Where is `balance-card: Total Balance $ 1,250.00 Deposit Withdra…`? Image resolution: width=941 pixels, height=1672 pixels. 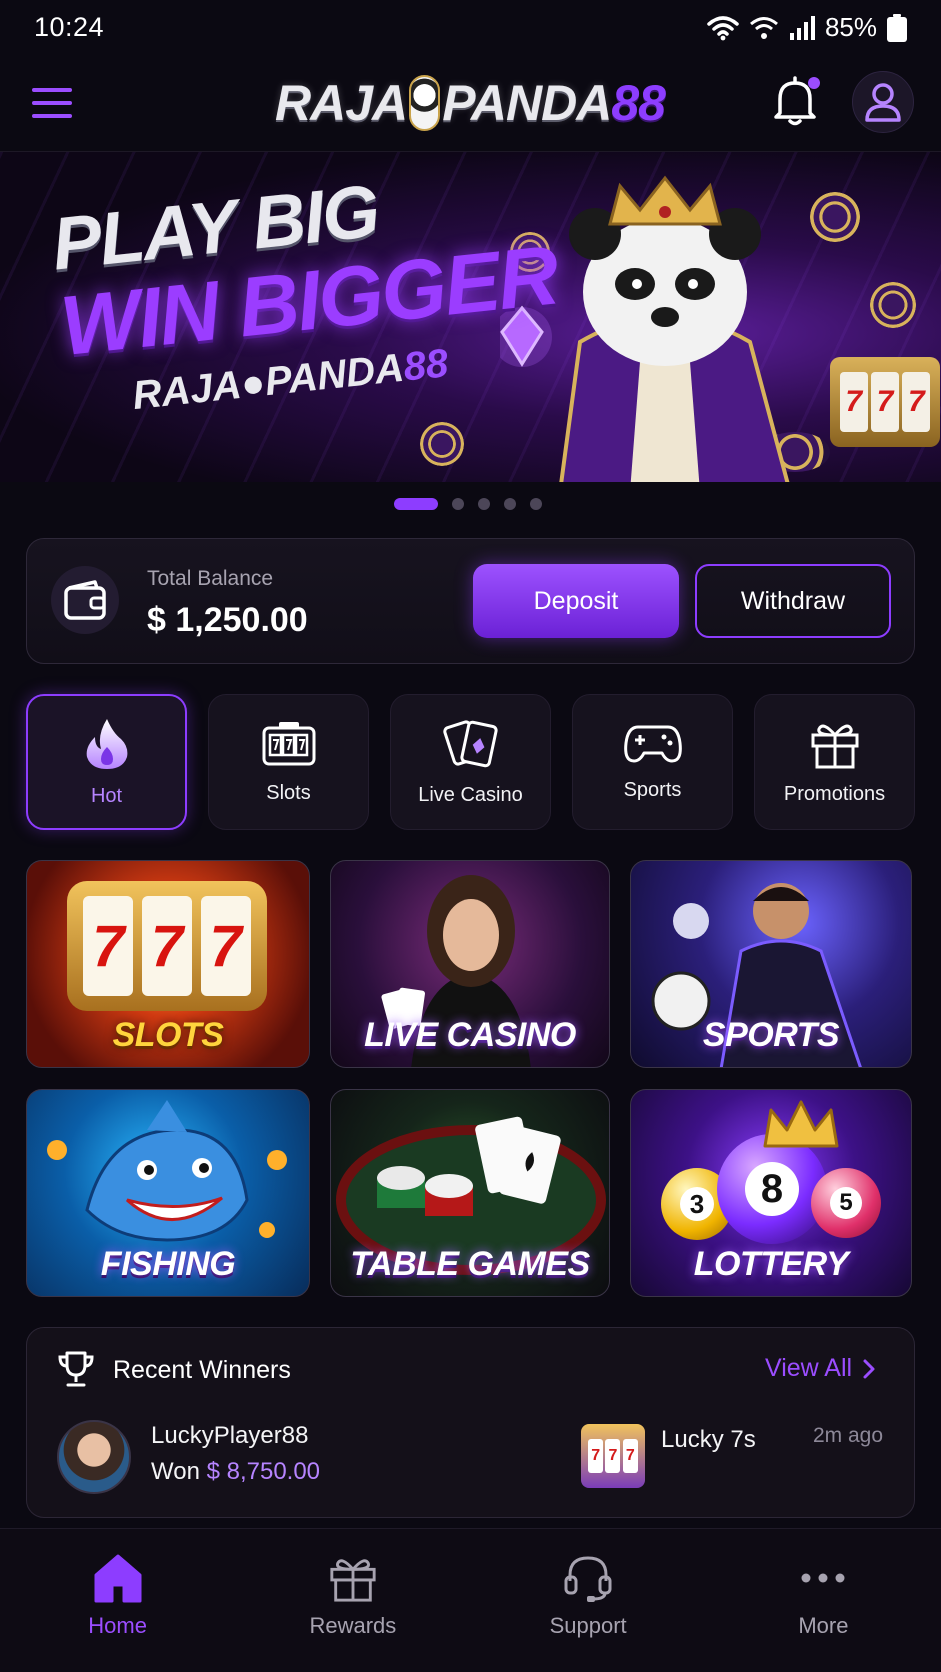
balance-card: Total Balance $ 1,250.00 Deposit Withdra… is located at coordinates (470, 601).